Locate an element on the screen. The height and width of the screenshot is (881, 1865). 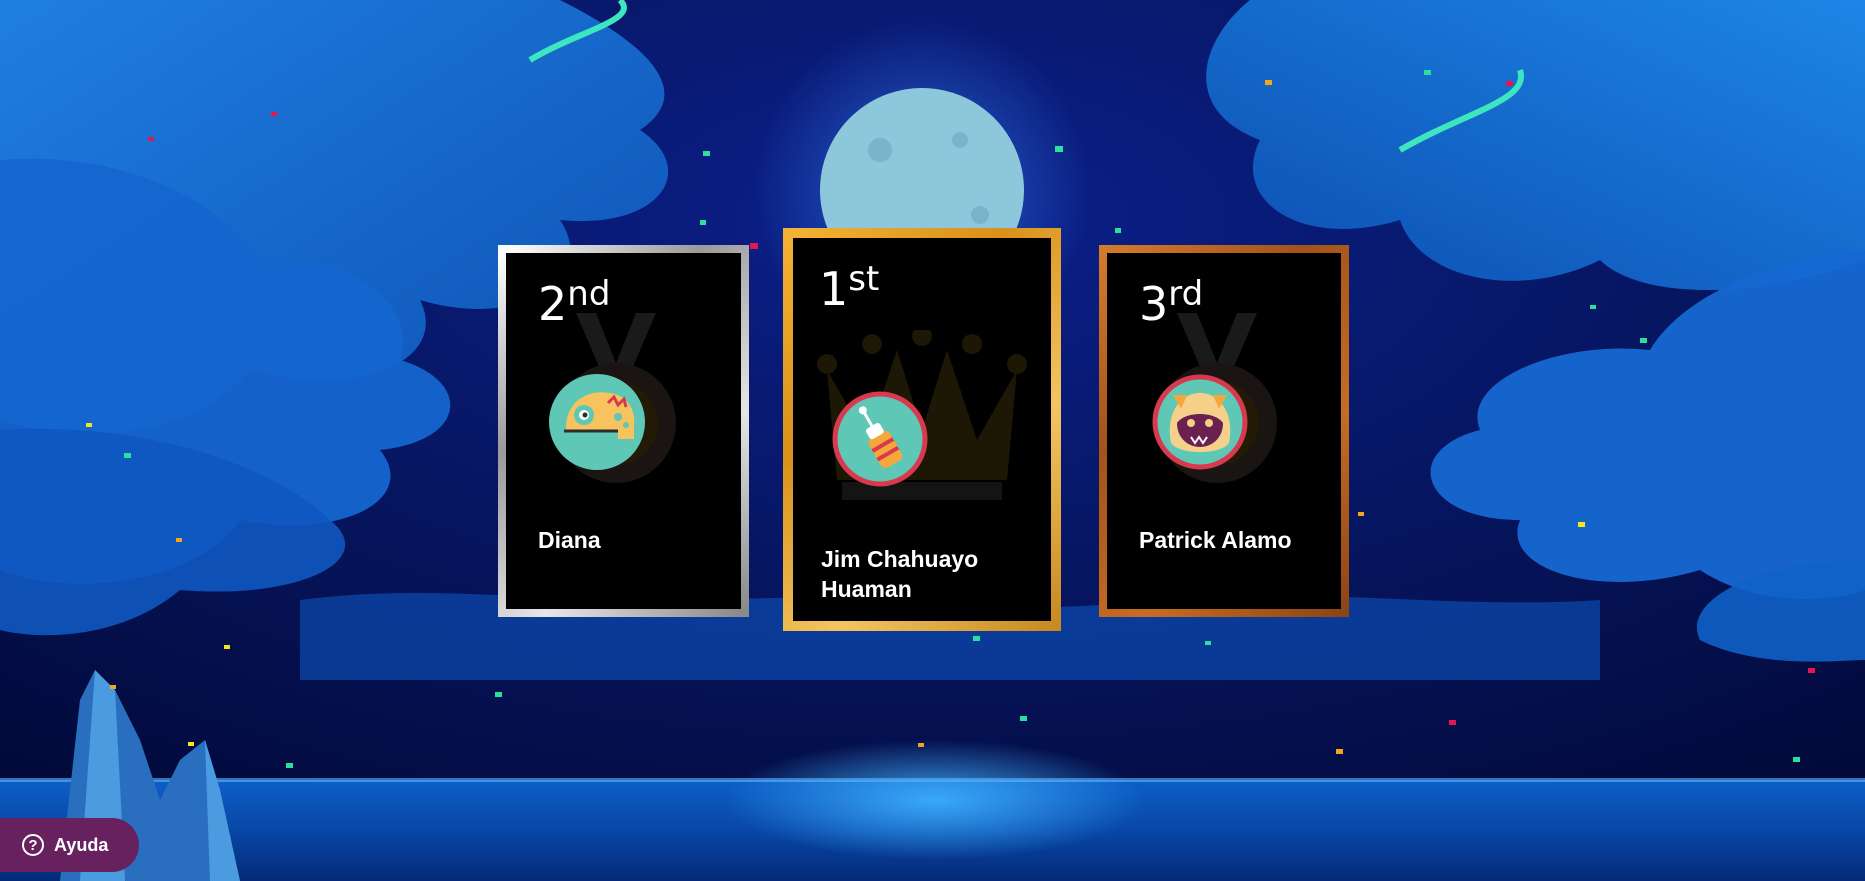
question-circle-icon: ? is located at coordinates (33, 845).